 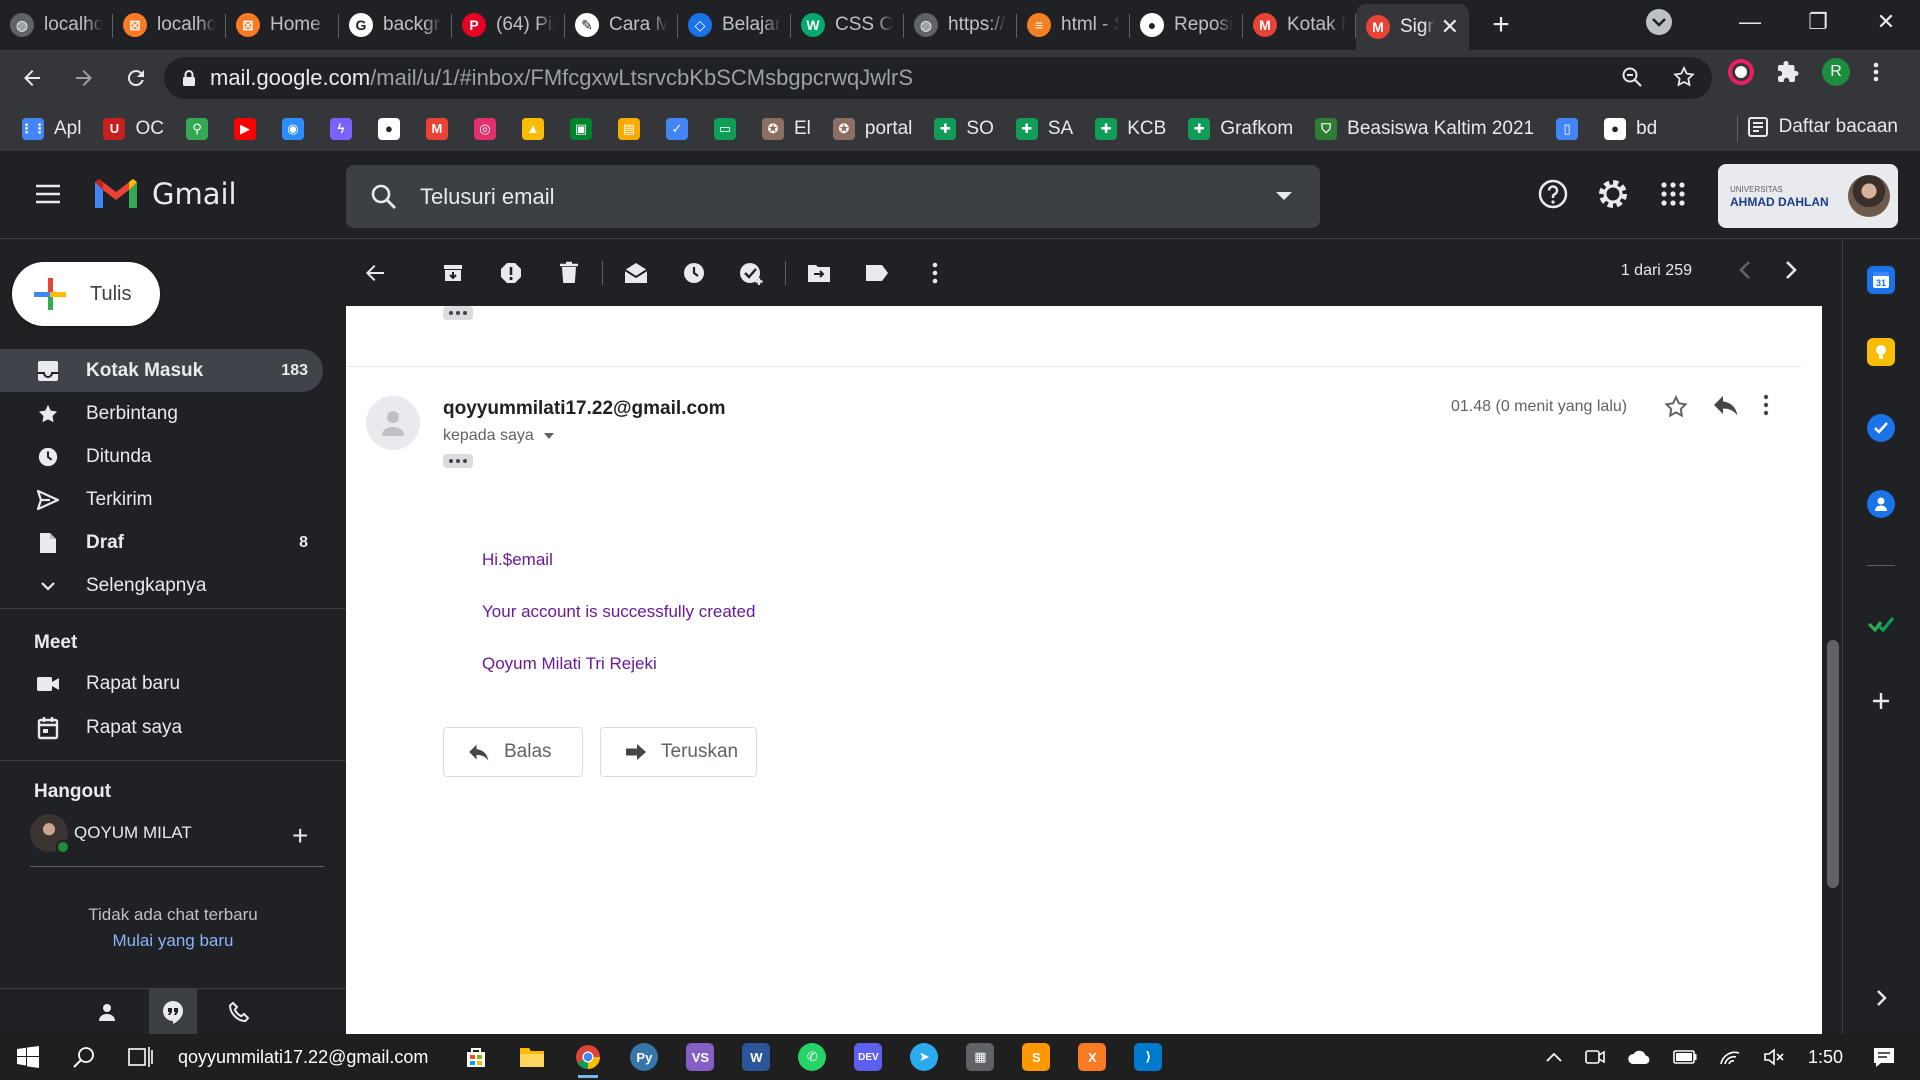 What do you see at coordinates (1684, 77) in the screenshot?
I see `bookmark-star-icon` at bounding box center [1684, 77].